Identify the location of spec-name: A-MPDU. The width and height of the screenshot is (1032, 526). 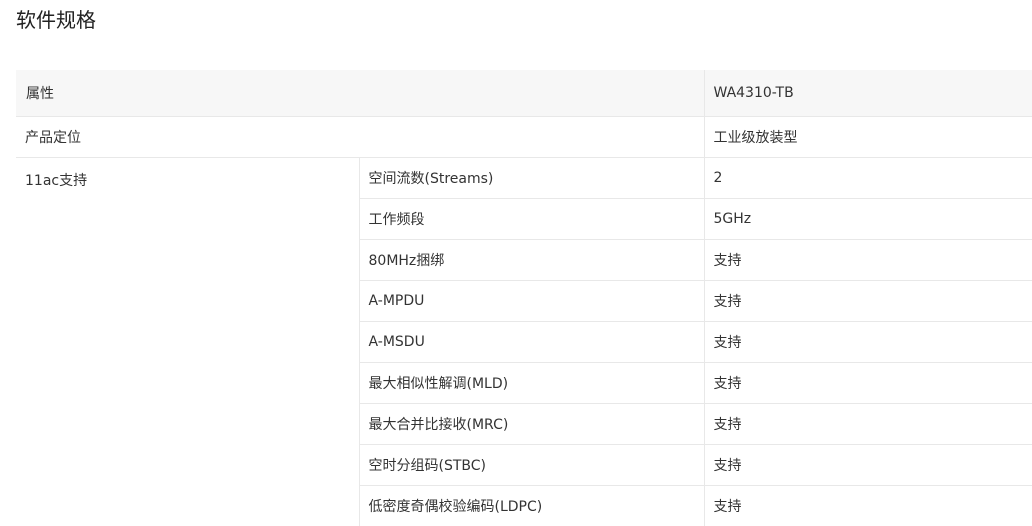
(531, 301).